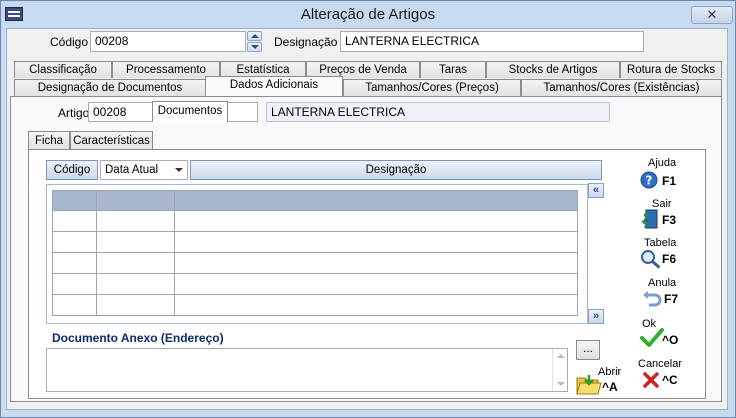  Describe the element at coordinates (671, 299) in the screenshot. I see `undo-shortcut: F7` at that location.